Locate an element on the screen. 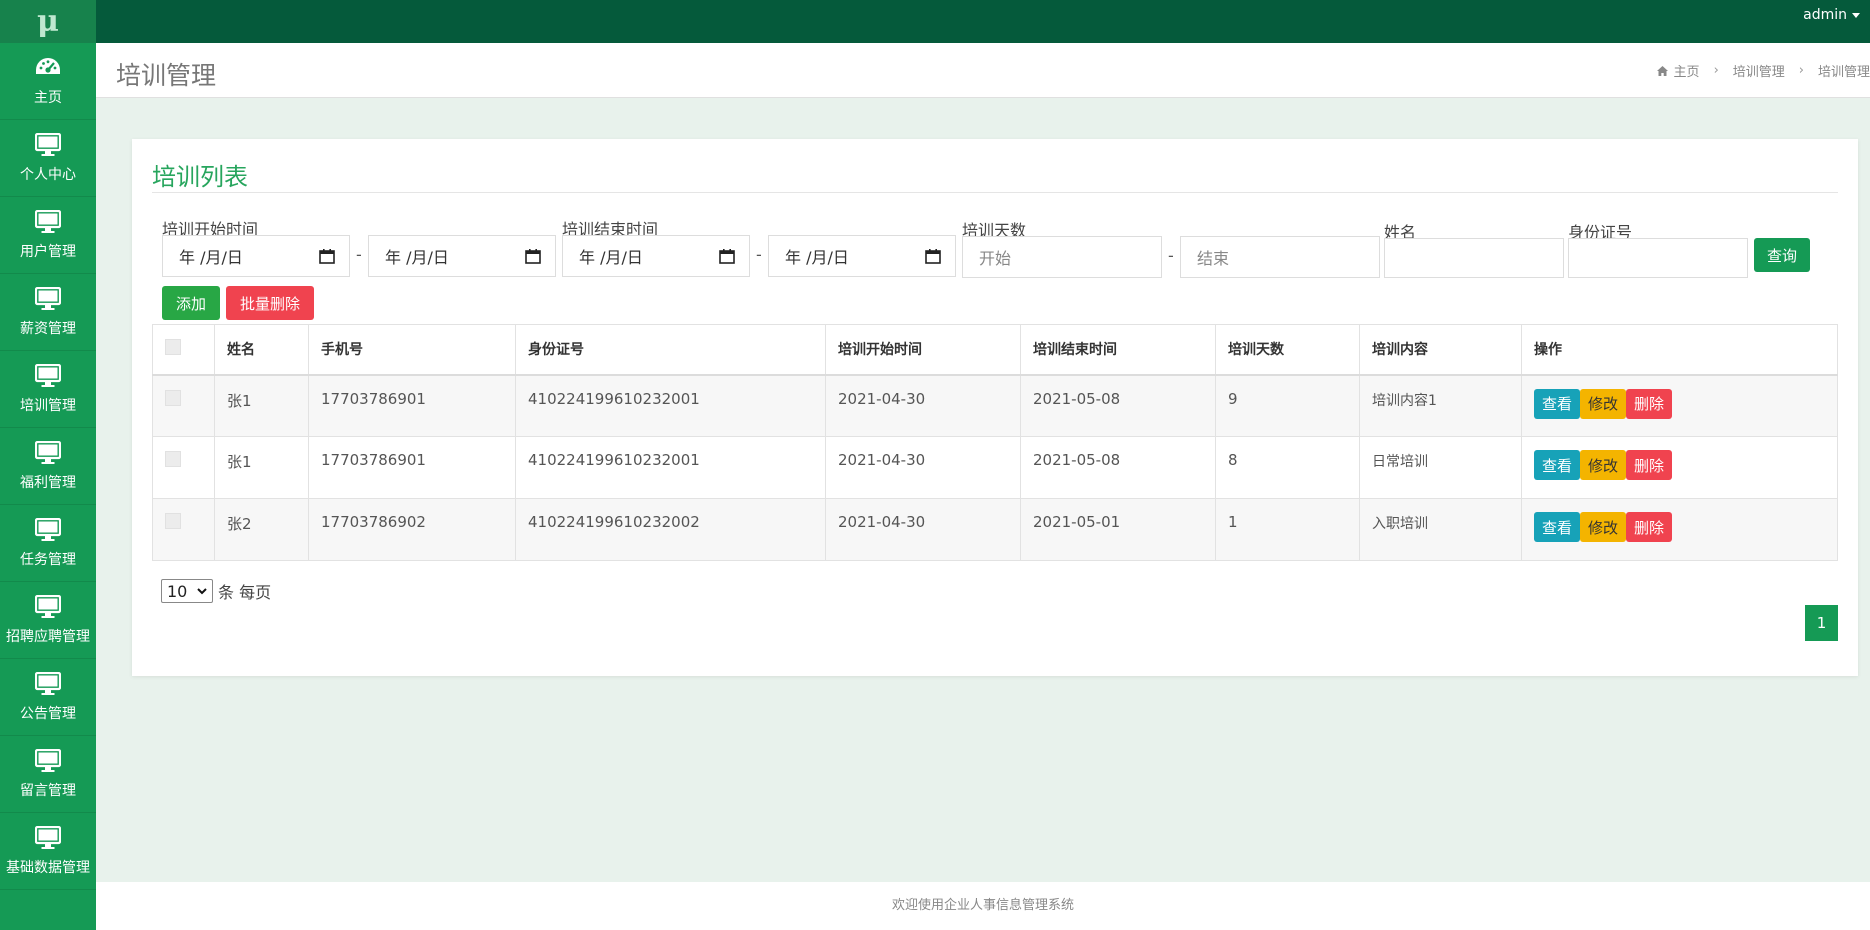  sidebar-item-3: 薪资管理 is located at coordinates (48, 312).